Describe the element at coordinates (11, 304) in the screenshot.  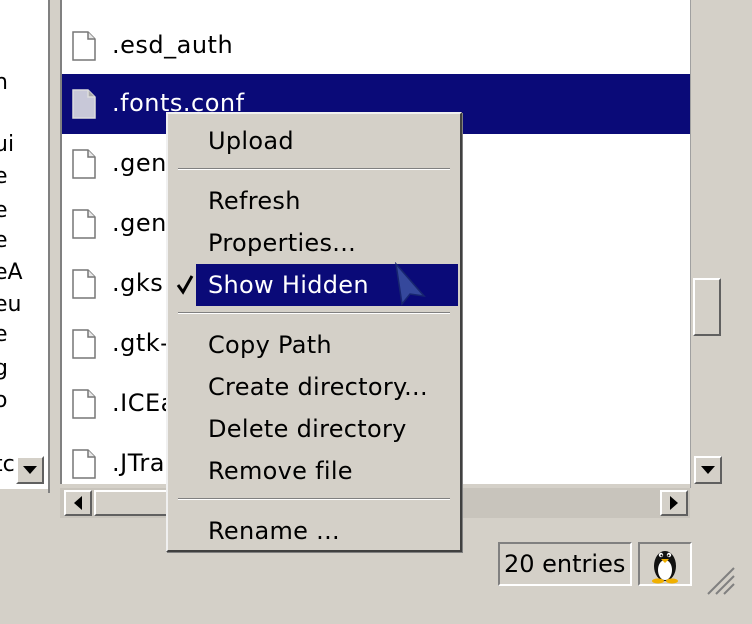
I see `left-panel-text: eu` at that location.